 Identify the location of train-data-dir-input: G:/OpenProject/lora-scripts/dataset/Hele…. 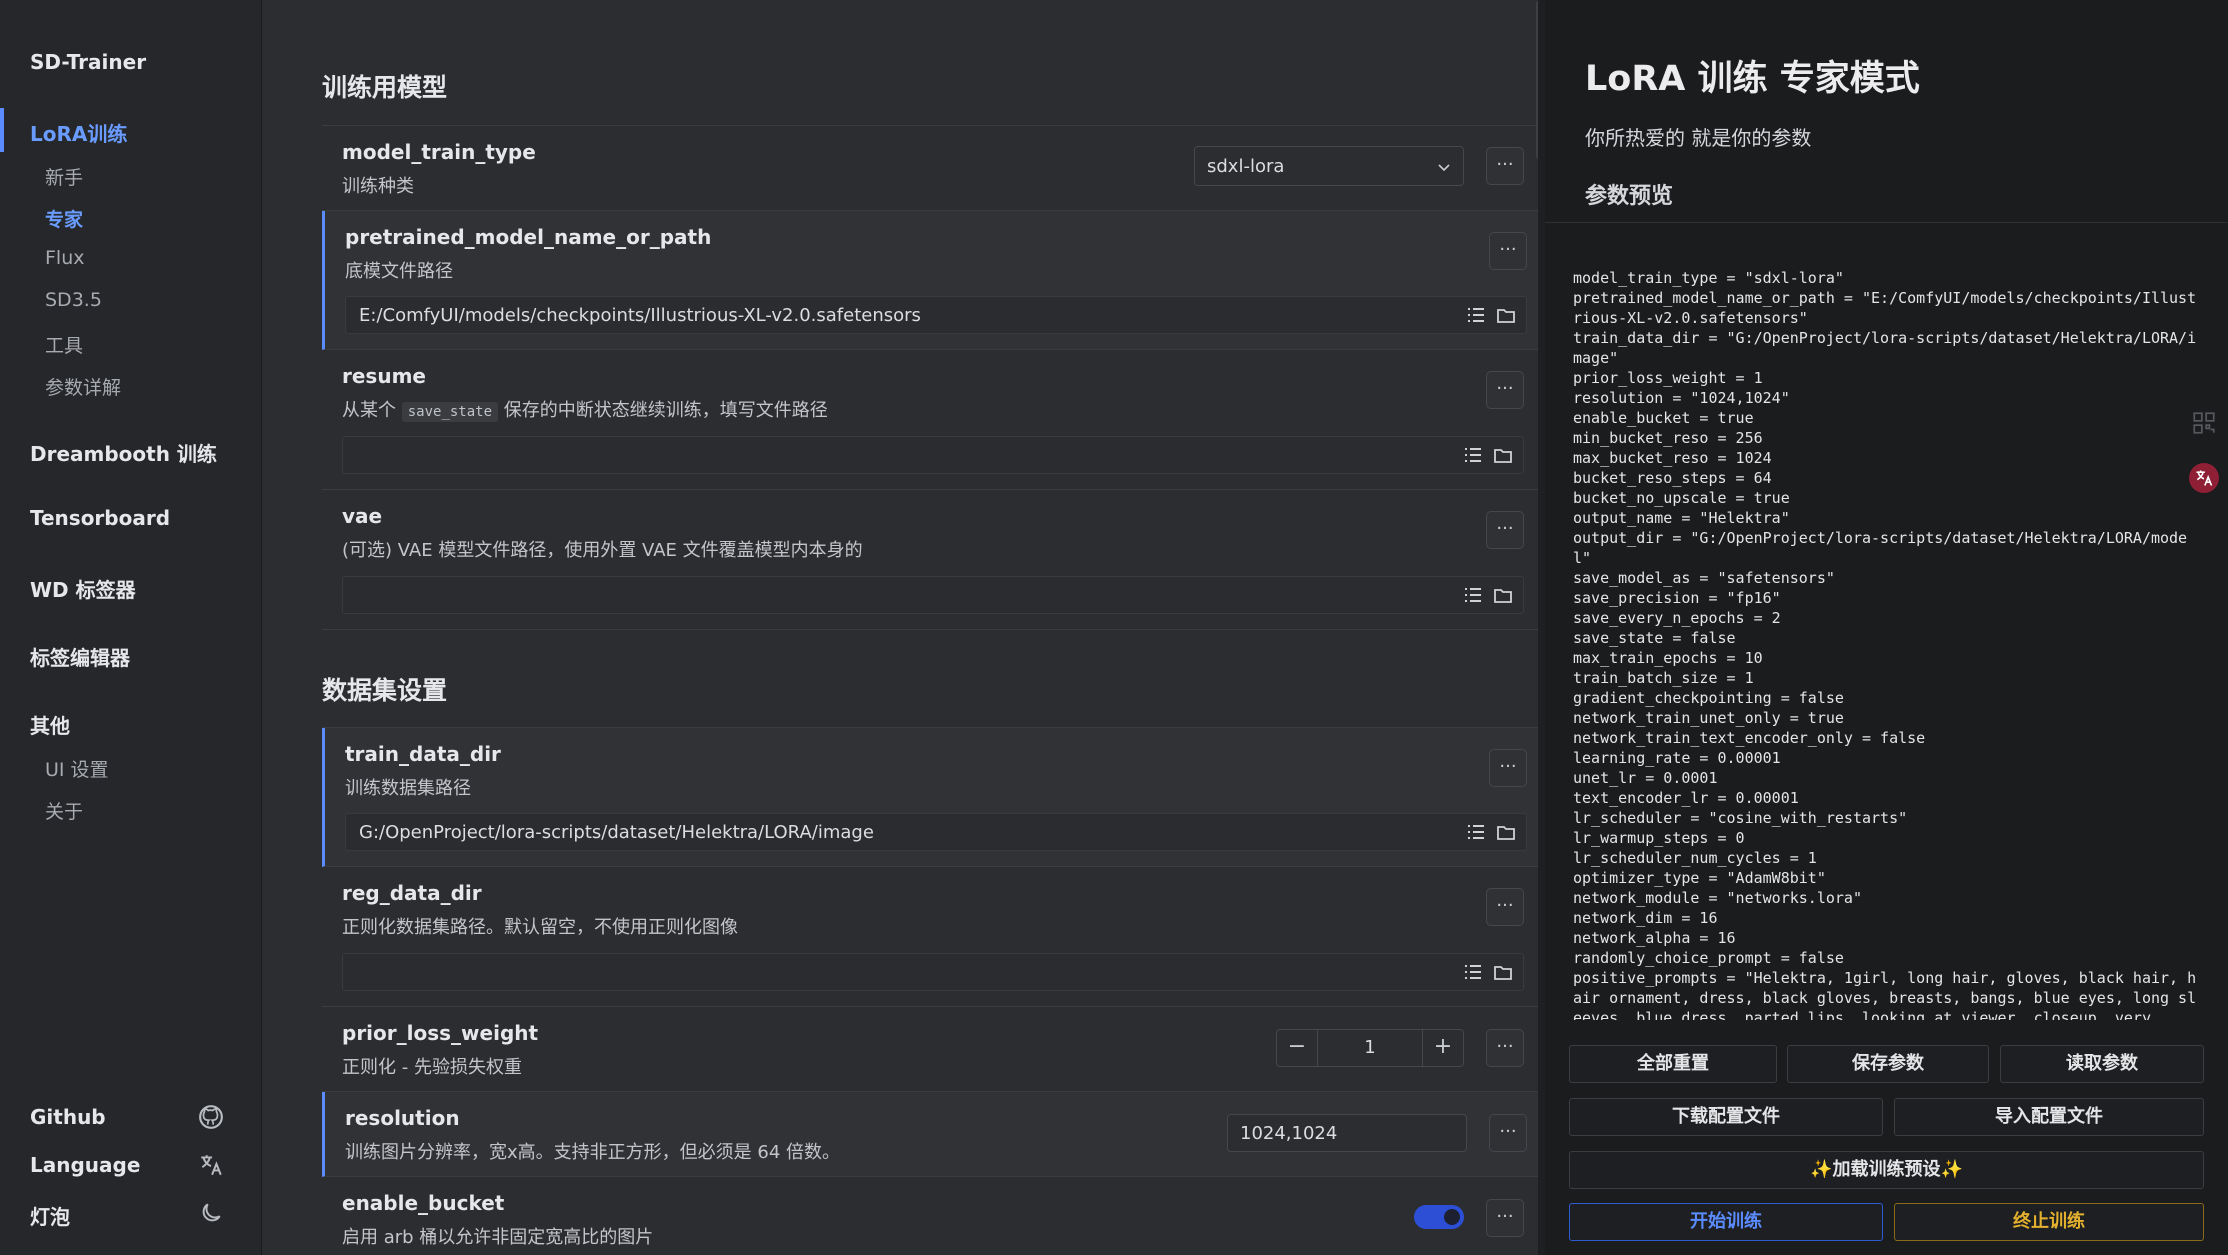
(936, 832).